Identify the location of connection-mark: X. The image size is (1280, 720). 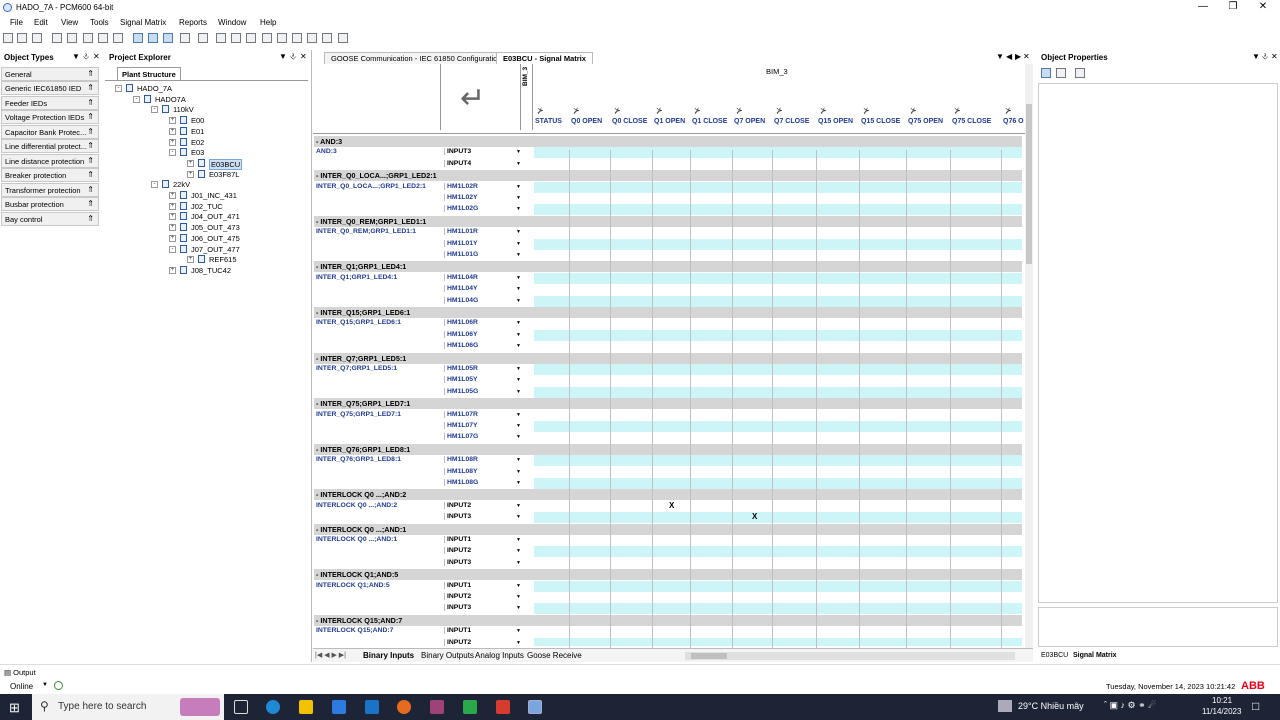
(754, 516).